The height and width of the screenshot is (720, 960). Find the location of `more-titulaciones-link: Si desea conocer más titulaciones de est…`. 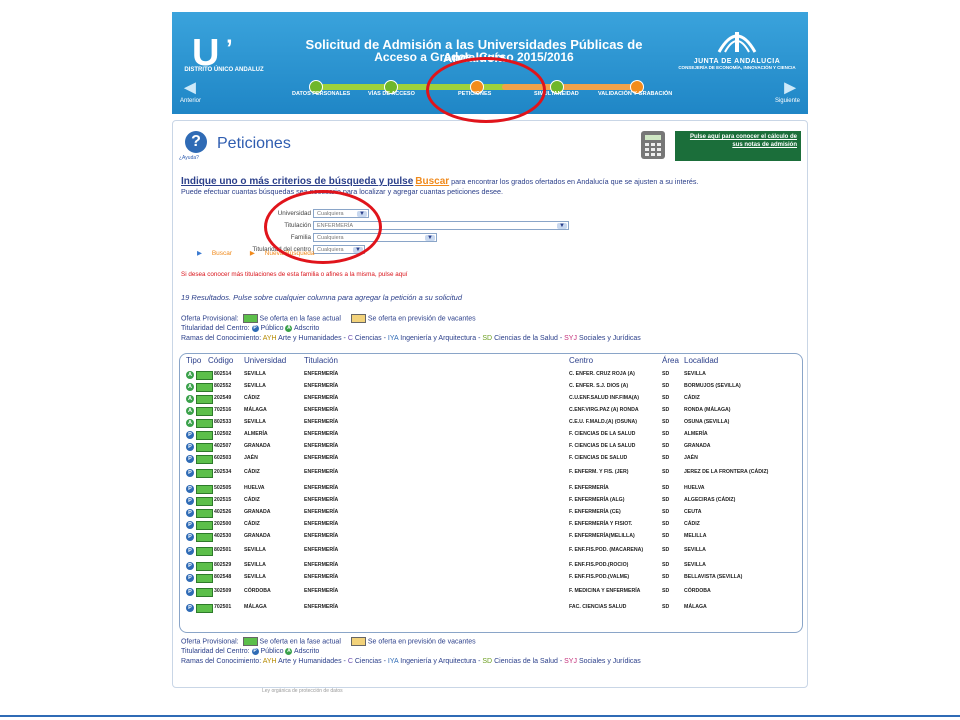

more-titulaciones-link: Si desea conocer más titulaciones de est… is located at coordinates (294, 274).